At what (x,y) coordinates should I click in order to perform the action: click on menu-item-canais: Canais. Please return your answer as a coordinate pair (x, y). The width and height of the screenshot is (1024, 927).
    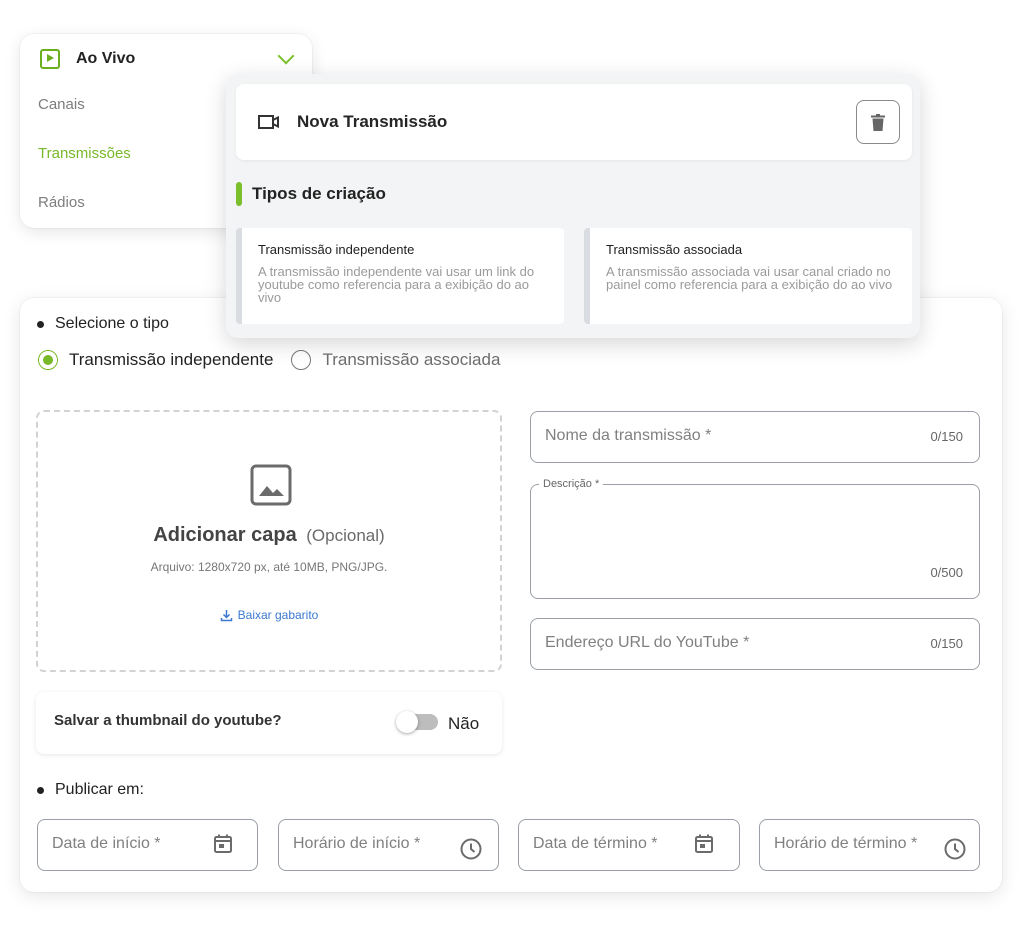
    Looking at the image, I should click on (61, 104).